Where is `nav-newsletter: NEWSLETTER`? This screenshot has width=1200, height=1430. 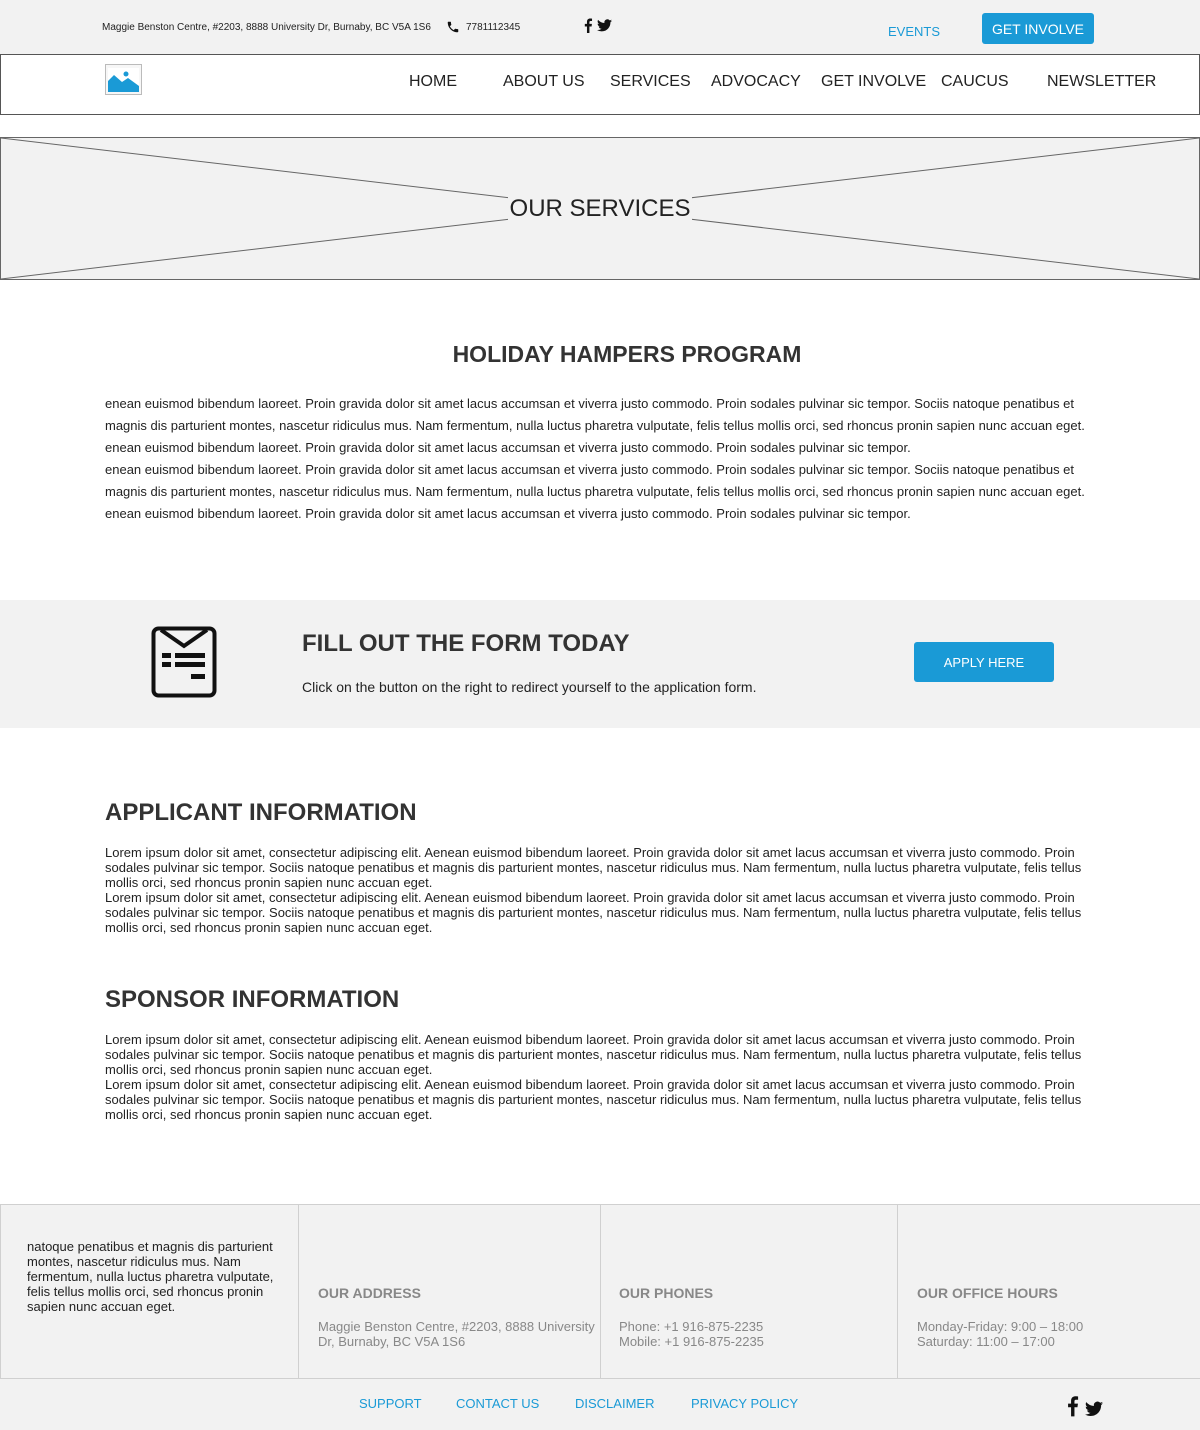
nav-newsletter: NEWSLETTER is located at coordinates (1101, 82).